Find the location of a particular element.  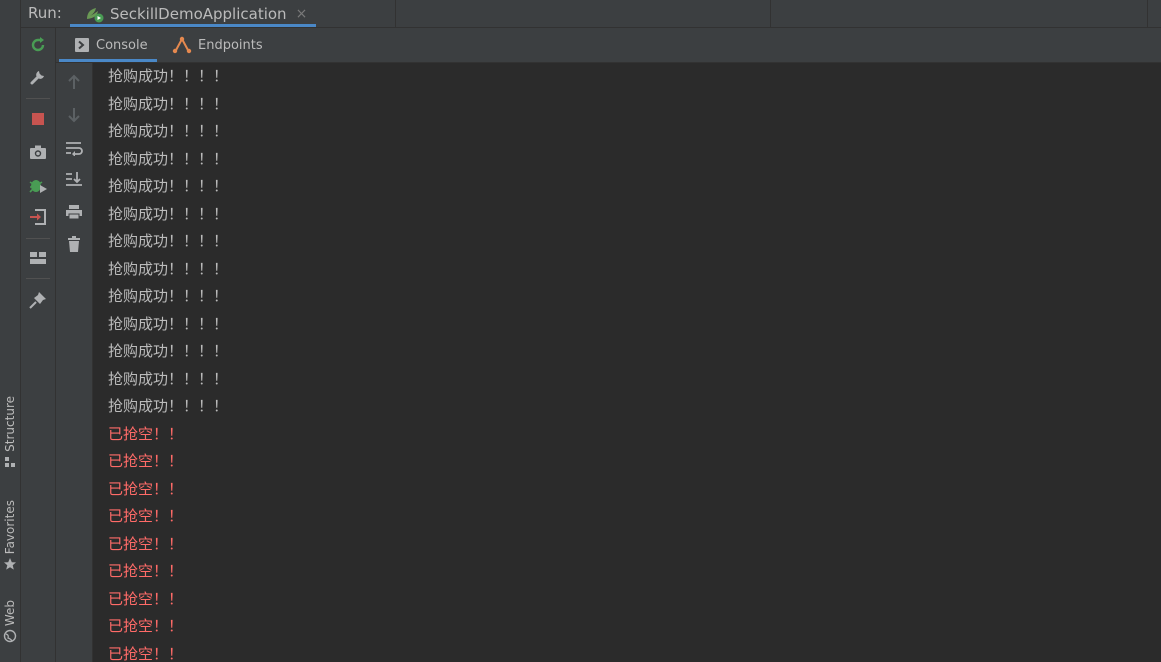

run-toolbar is located at coordinates (38, 345).